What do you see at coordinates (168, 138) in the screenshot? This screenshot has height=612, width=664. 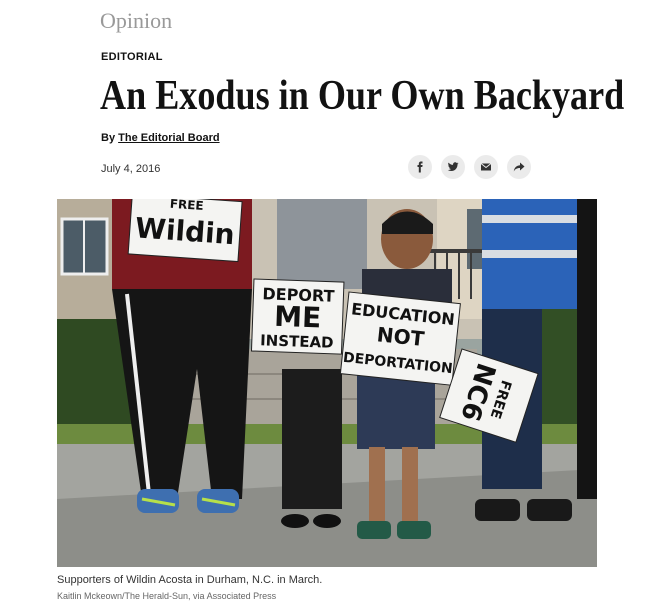 I see `author-link: The Editorial Board` at bounding box center [168, 138].